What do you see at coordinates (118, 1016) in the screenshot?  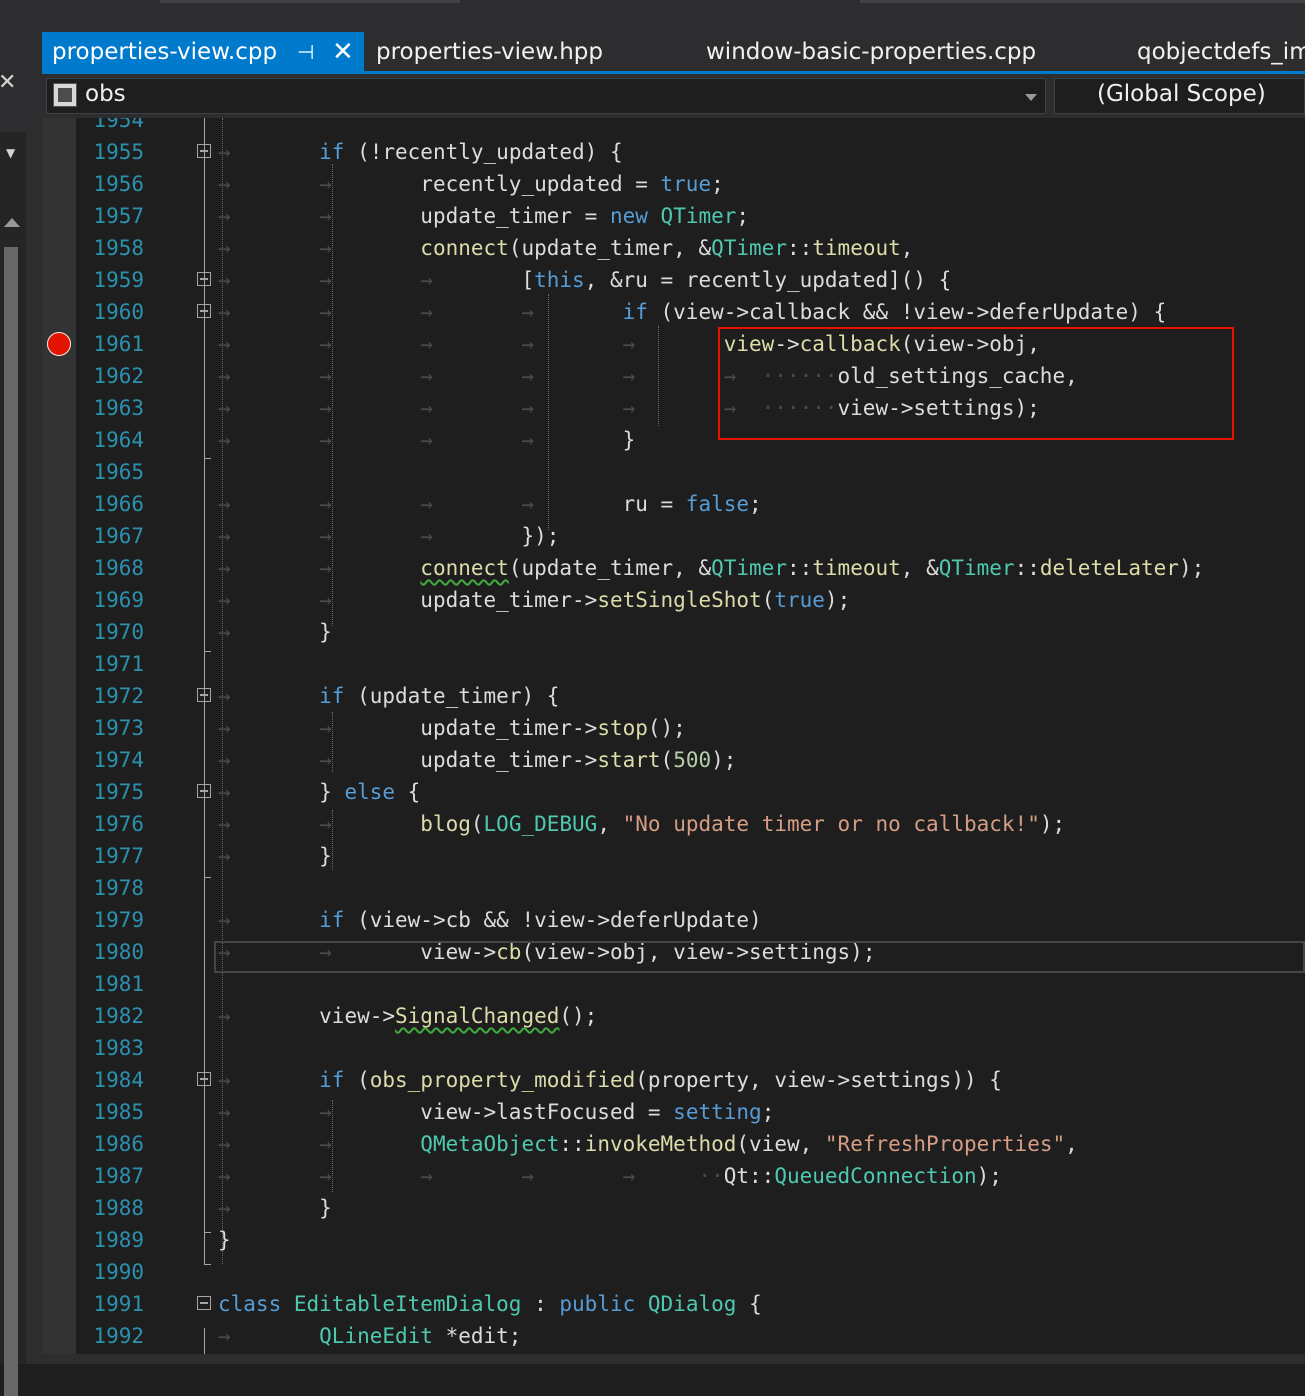 I see `line-number: 1982` at bounding box center [118, 1016].